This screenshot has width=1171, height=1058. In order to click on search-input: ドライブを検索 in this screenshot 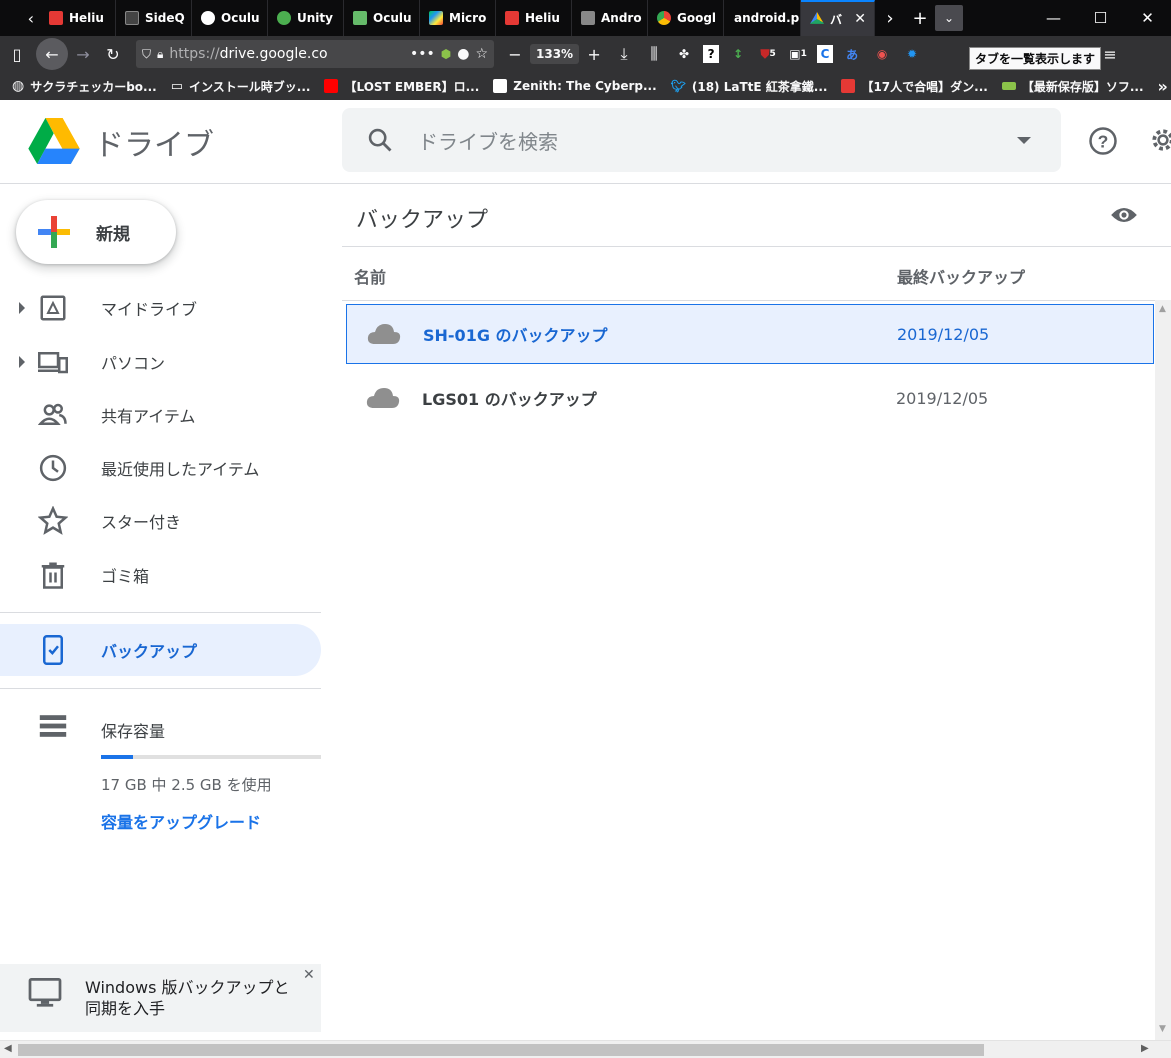, I will do `click(488, 140)`.